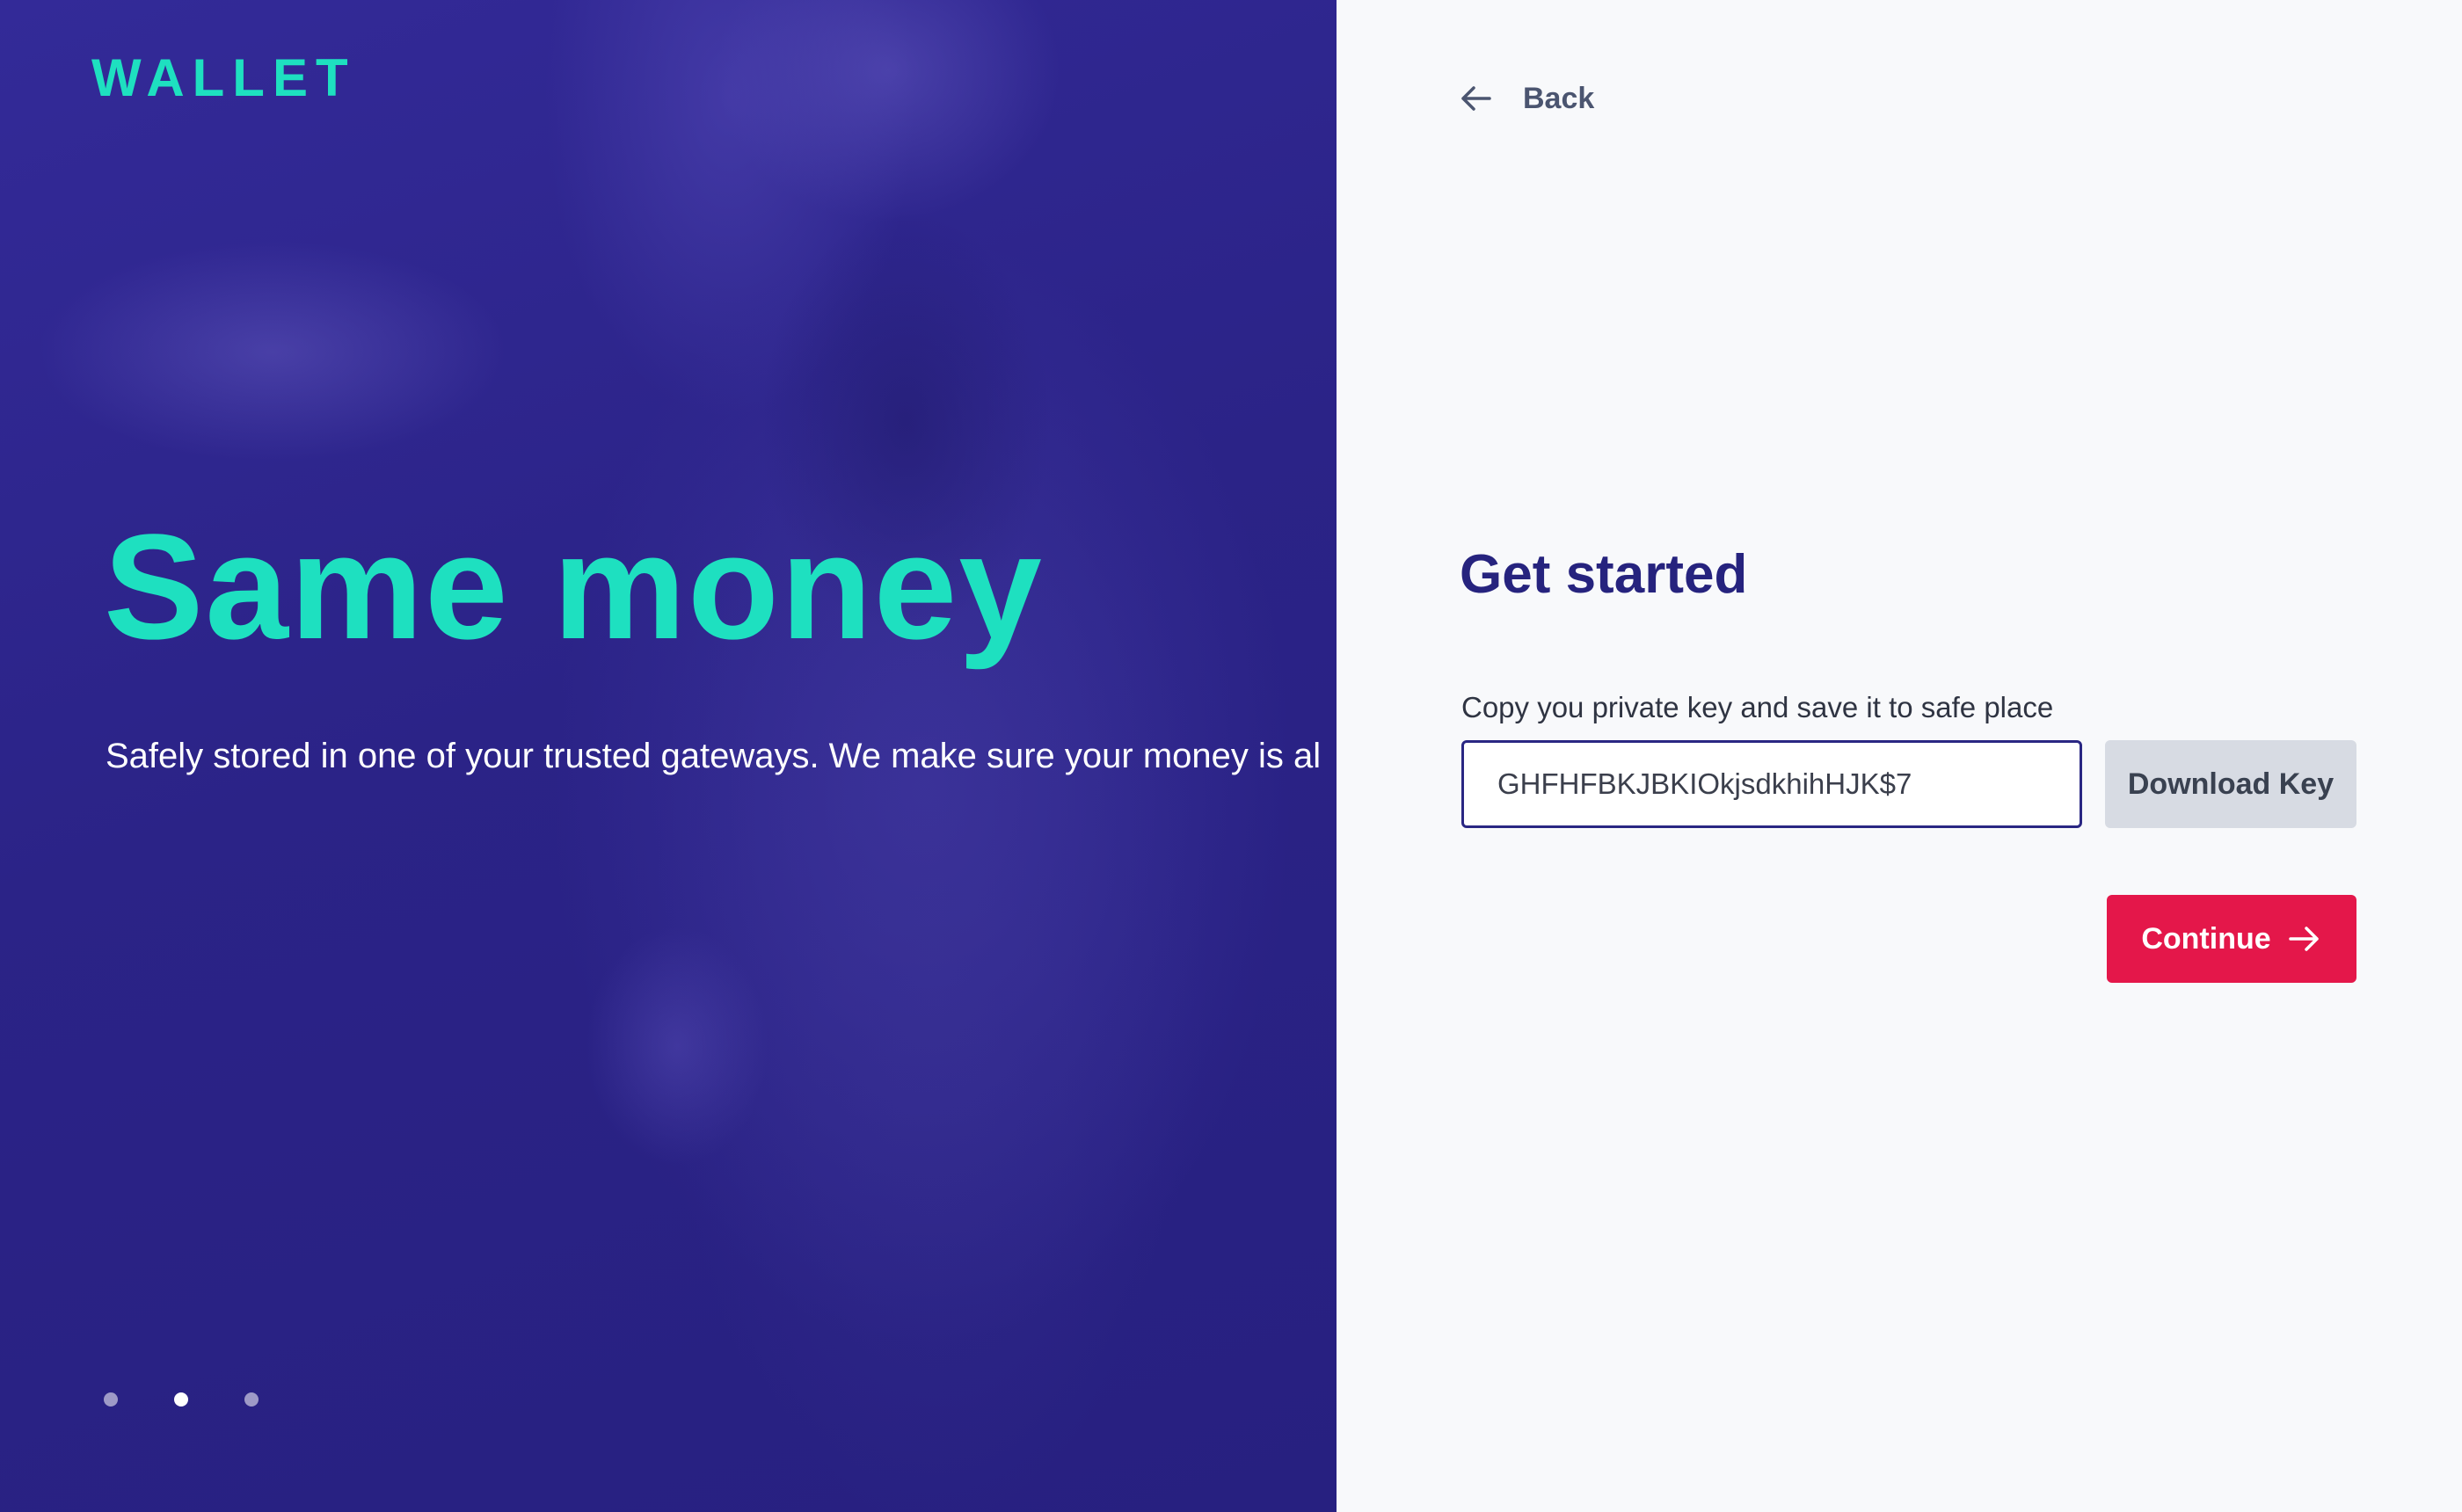 Image resolution: width=2462 pixels, height=1512 pixels. I want to click on page-title: Get started, so click(1604, 575).